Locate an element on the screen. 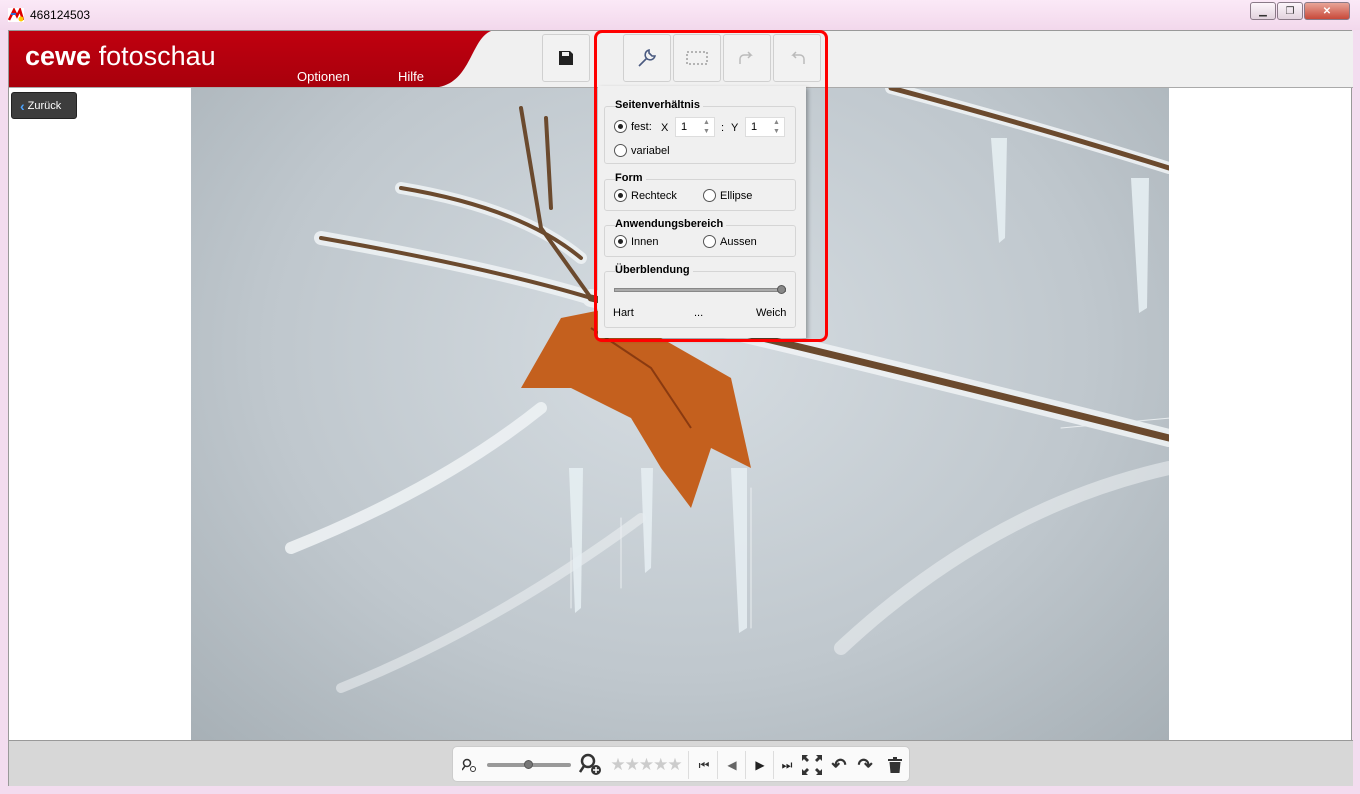  save-icon is located at coordinates (566, 58).